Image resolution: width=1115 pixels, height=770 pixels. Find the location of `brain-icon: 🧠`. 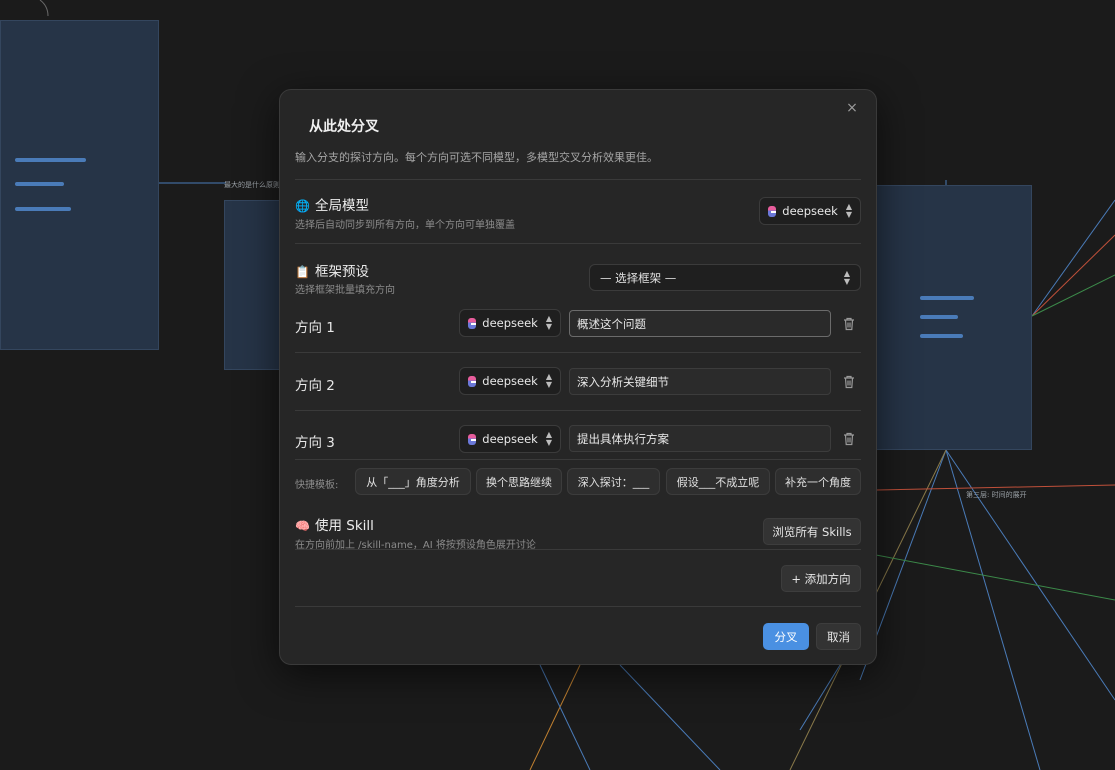

brain-icon: 🧠 is located at coordinates (302, 526).